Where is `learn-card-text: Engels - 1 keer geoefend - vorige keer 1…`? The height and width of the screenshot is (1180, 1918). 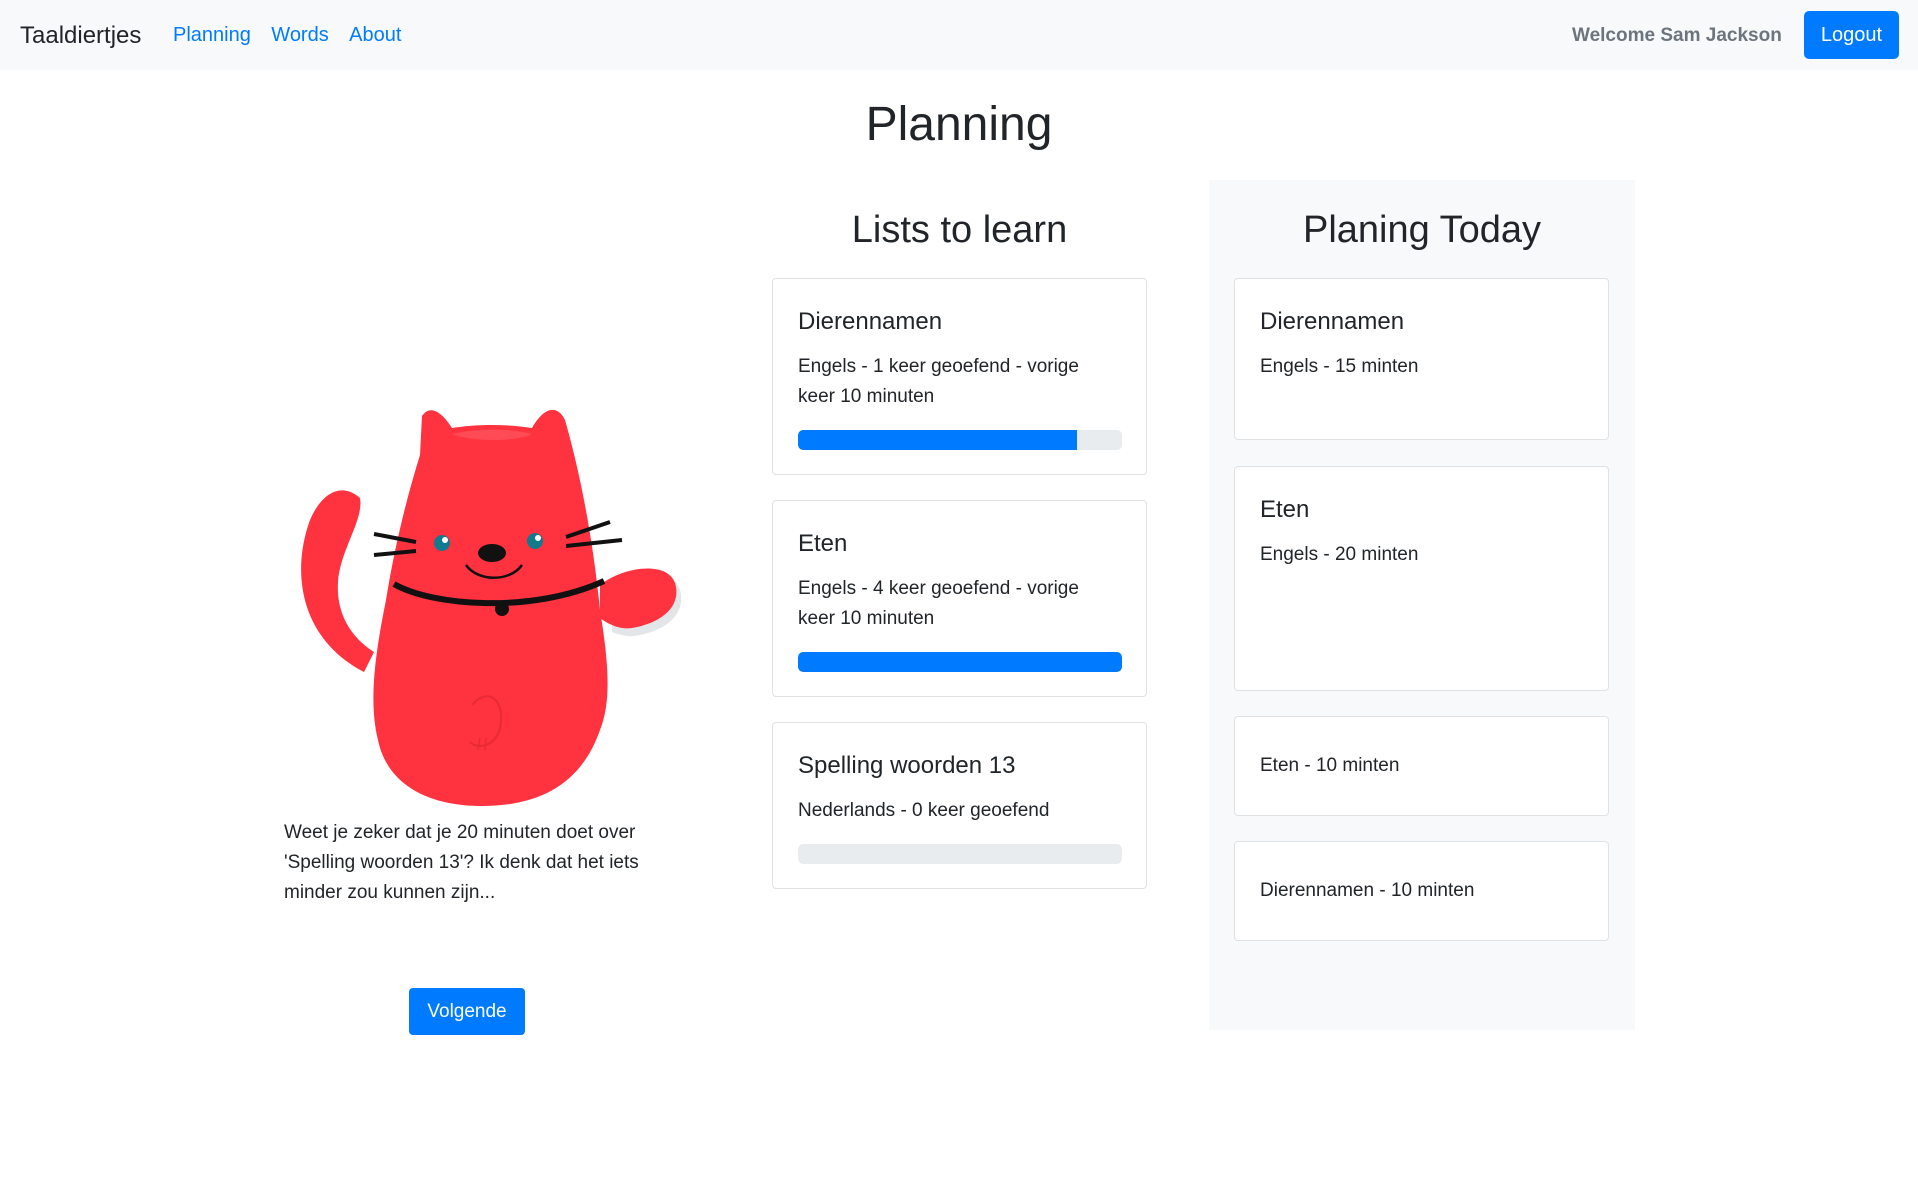
learn-card-text: Engels - 1 keer geoefend - vorige keer 1… is located at coordinates (938, 381).